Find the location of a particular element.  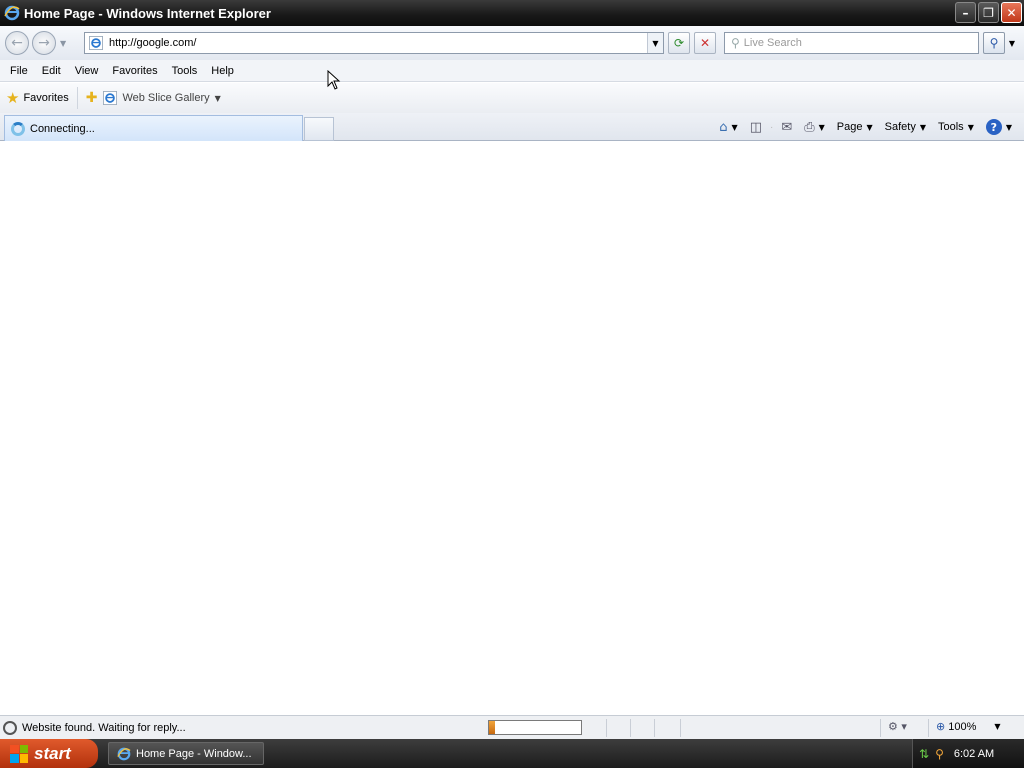

home-icon: ⌂ is located at coordinates (723, 127).